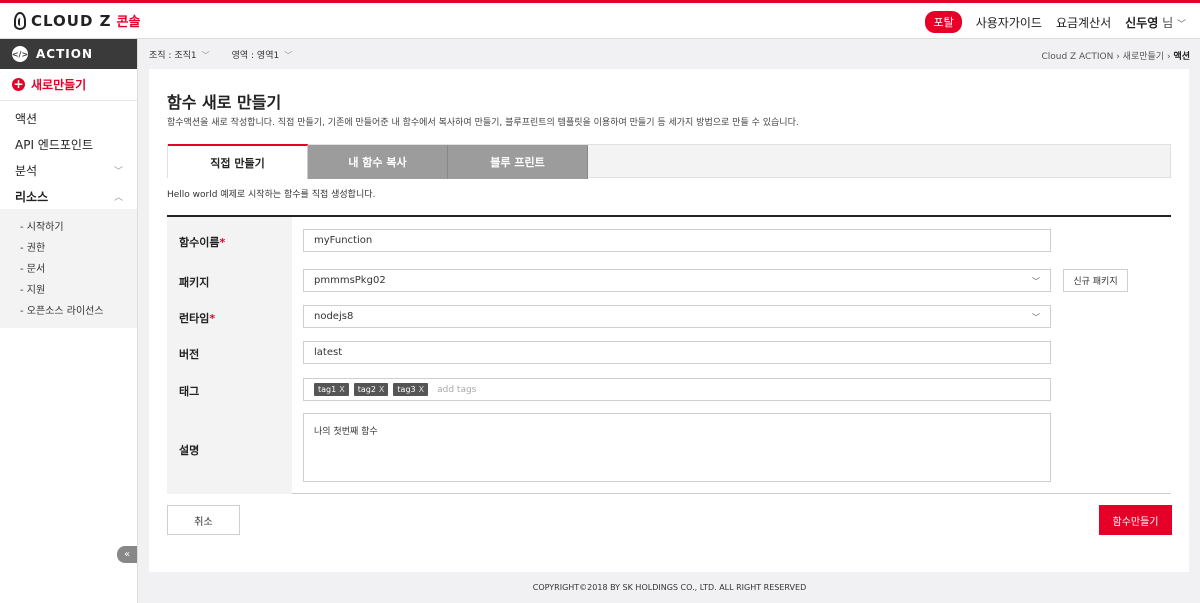 Image resolution: width=1200 pixels, height=603 pixels. I want to click on org-selector: 조직 : 조직1 ﹀, so click(179, 54).